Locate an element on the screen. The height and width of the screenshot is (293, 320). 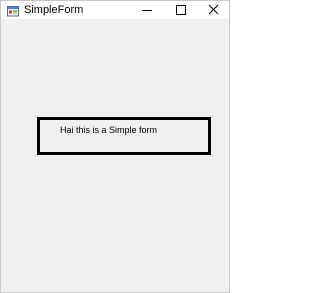
close-icon is located at coordinates (213, 9).